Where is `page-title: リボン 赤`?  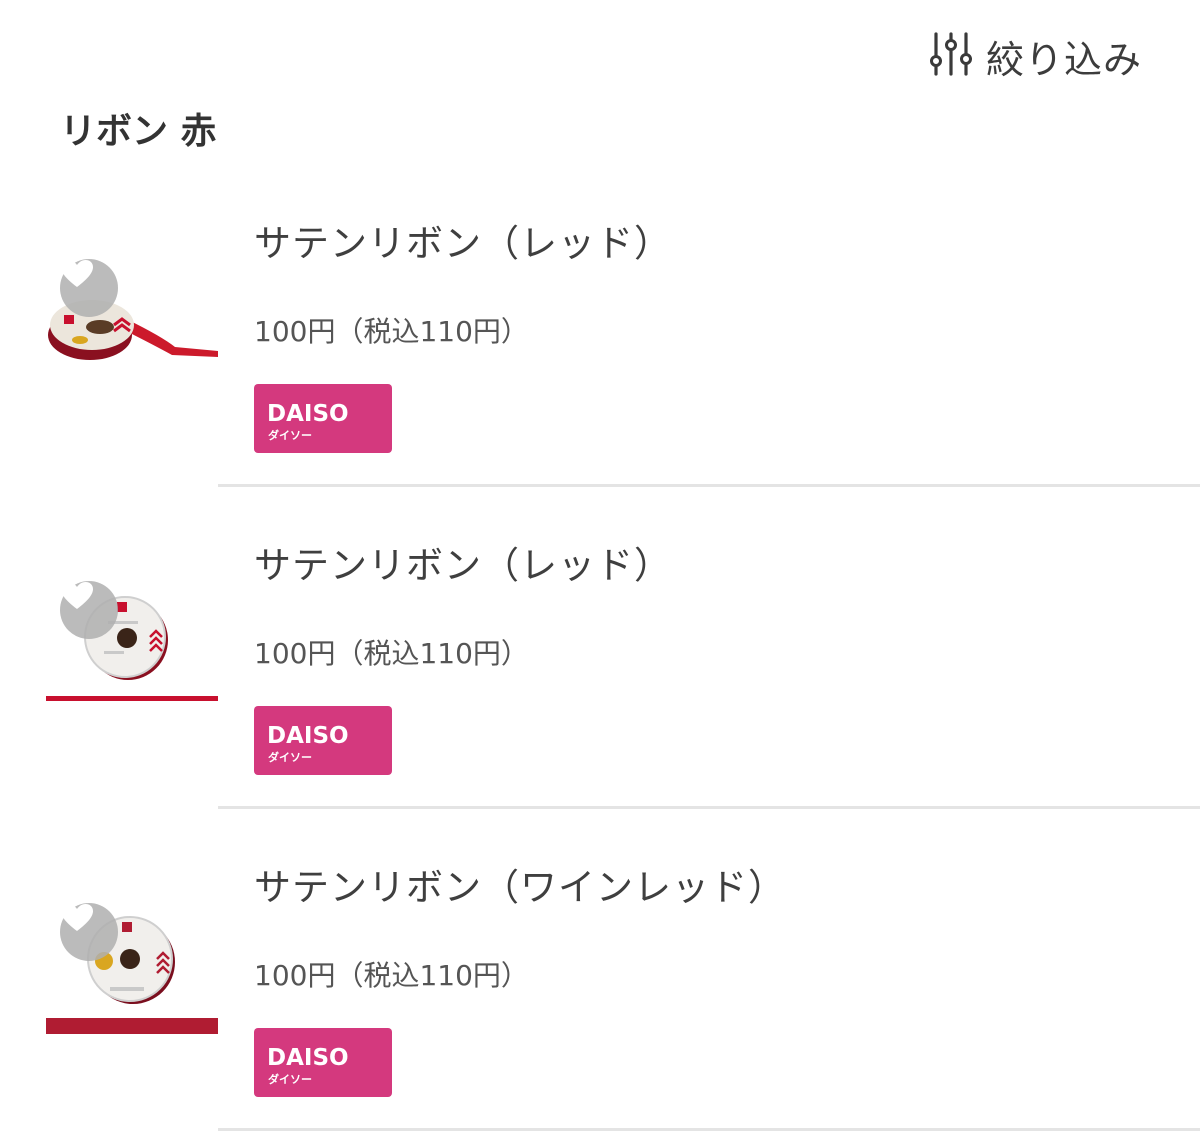
page-title: リボン 赤 is located at coordinates (138, 131).